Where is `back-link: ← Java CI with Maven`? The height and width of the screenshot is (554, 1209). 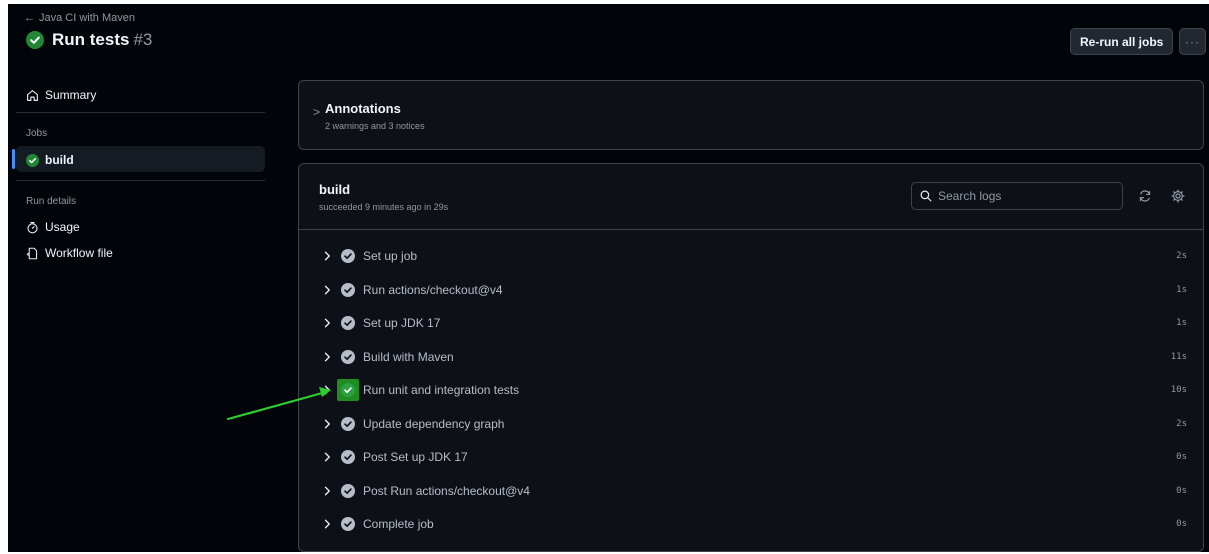
back-link: ← Java CI with Maven is located at coordinates (79, 18).